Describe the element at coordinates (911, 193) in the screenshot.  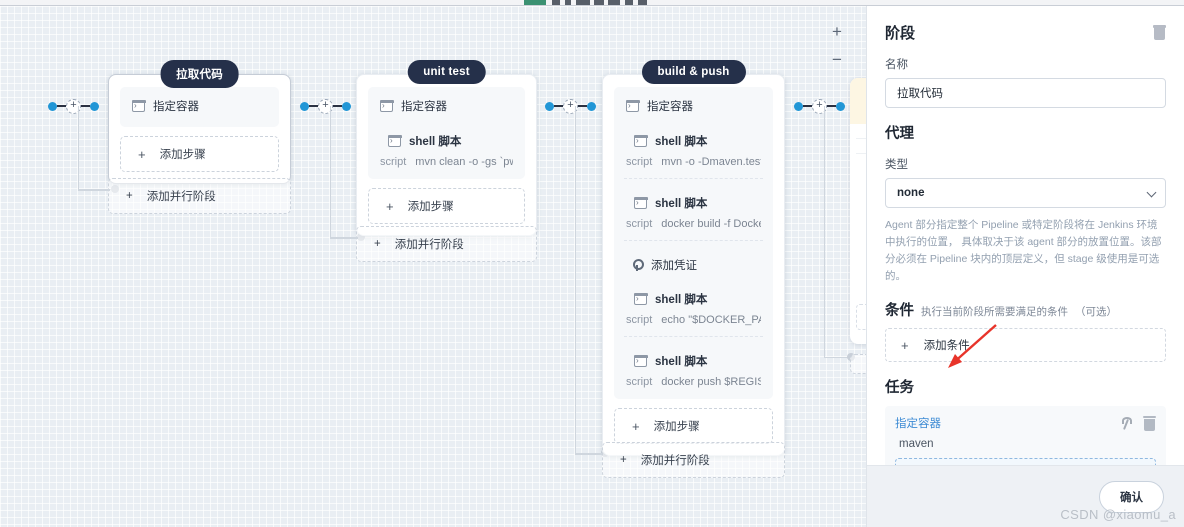
I see `agent-type-value: none` at that location.